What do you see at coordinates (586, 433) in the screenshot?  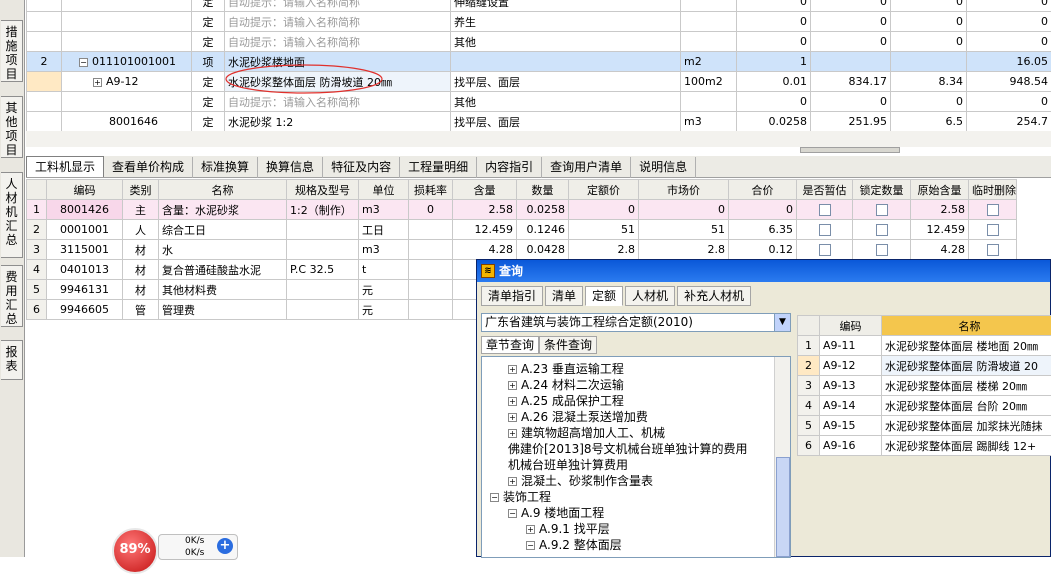 I see `tree-node: +建筑物超高增加人工、机械` at bounding box center [586, 433].